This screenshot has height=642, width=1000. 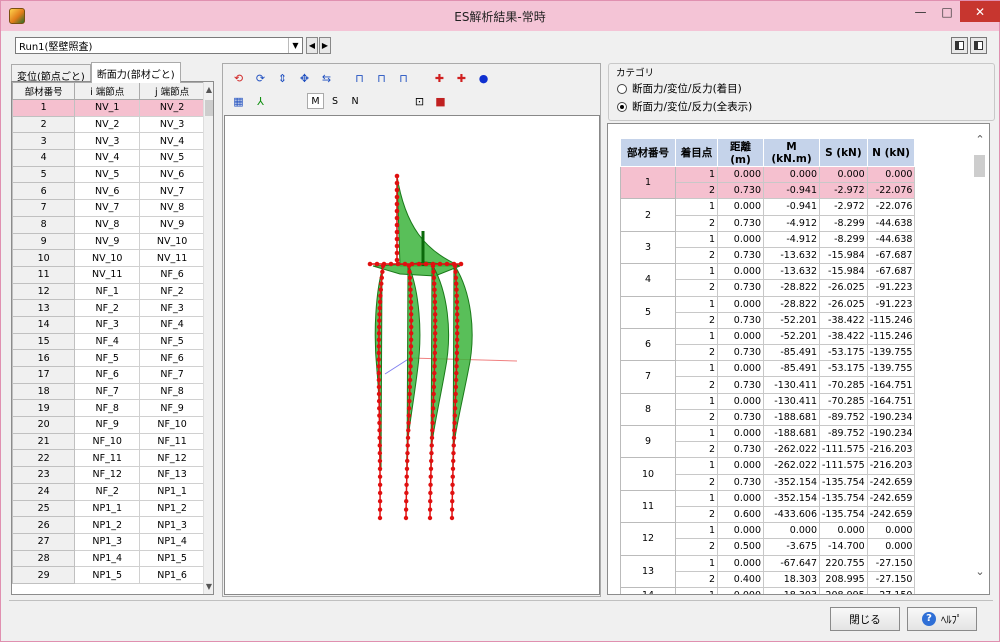 What do you see at coordinates (980, 11) in the screenshot?
I see `close-window-button: ✕` at bounding box center [980, 11].